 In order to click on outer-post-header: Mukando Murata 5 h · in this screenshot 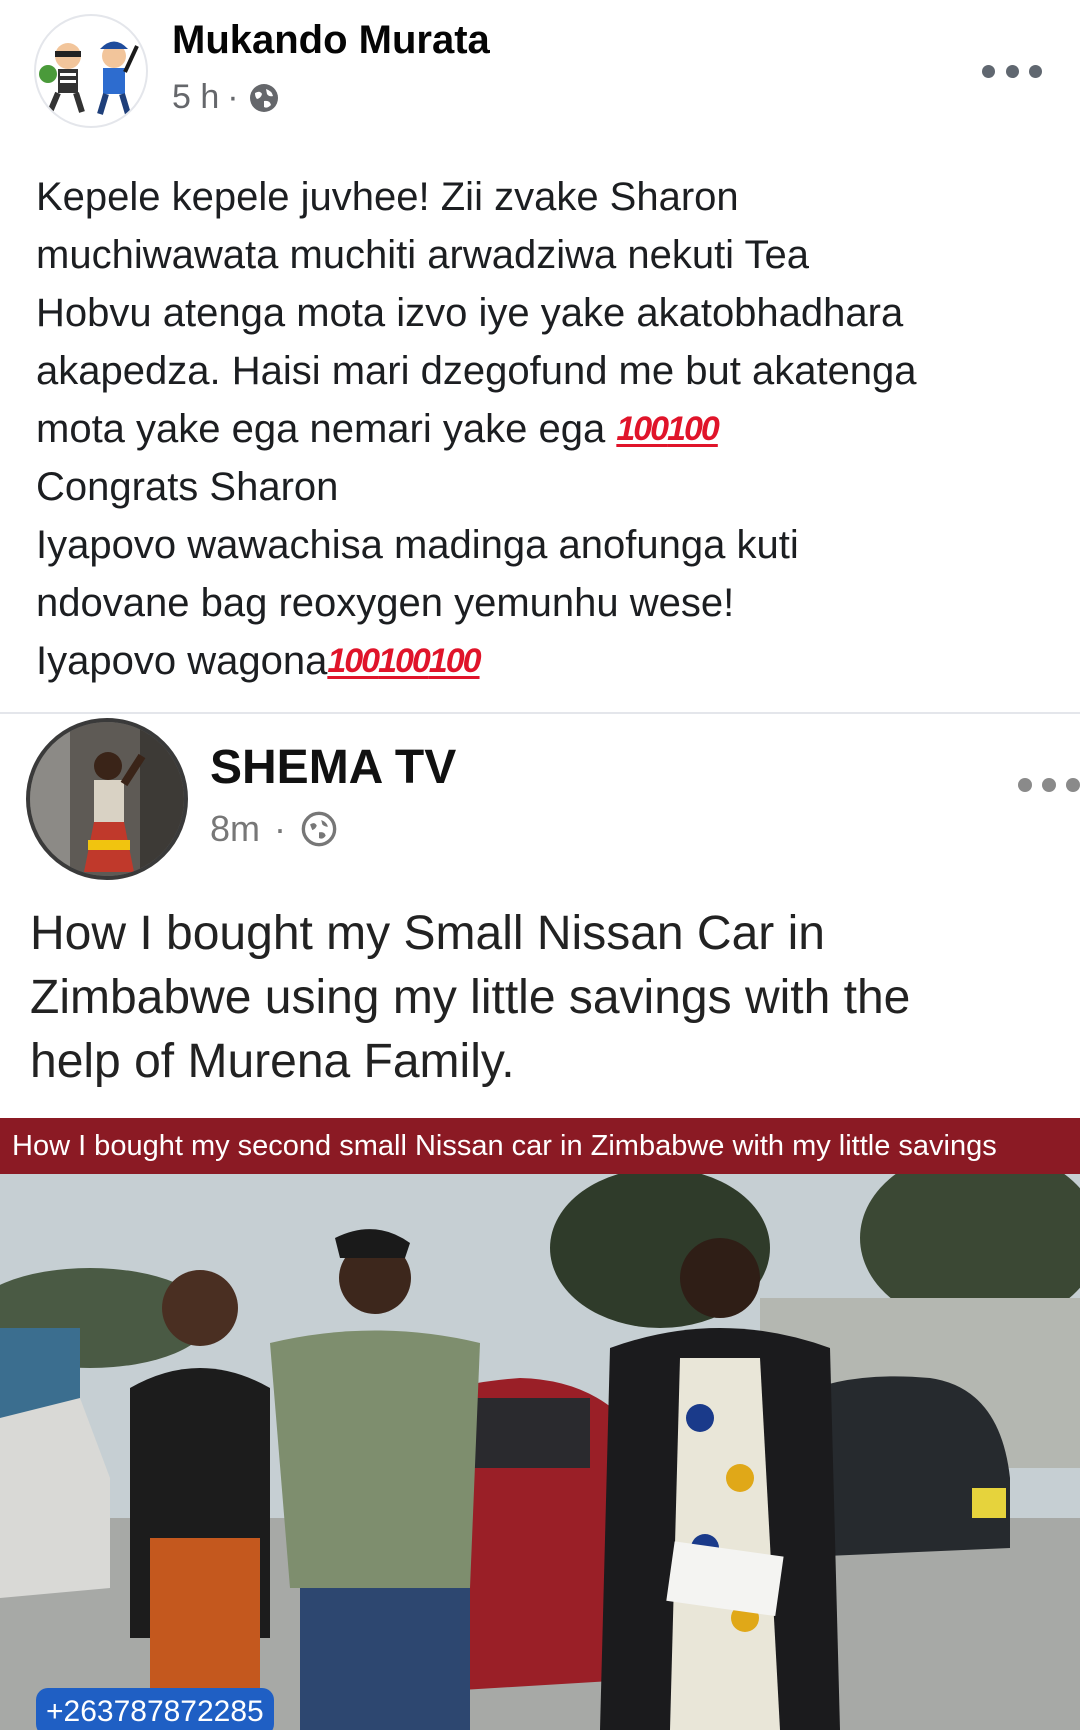, I will do `click(540, 80)`.